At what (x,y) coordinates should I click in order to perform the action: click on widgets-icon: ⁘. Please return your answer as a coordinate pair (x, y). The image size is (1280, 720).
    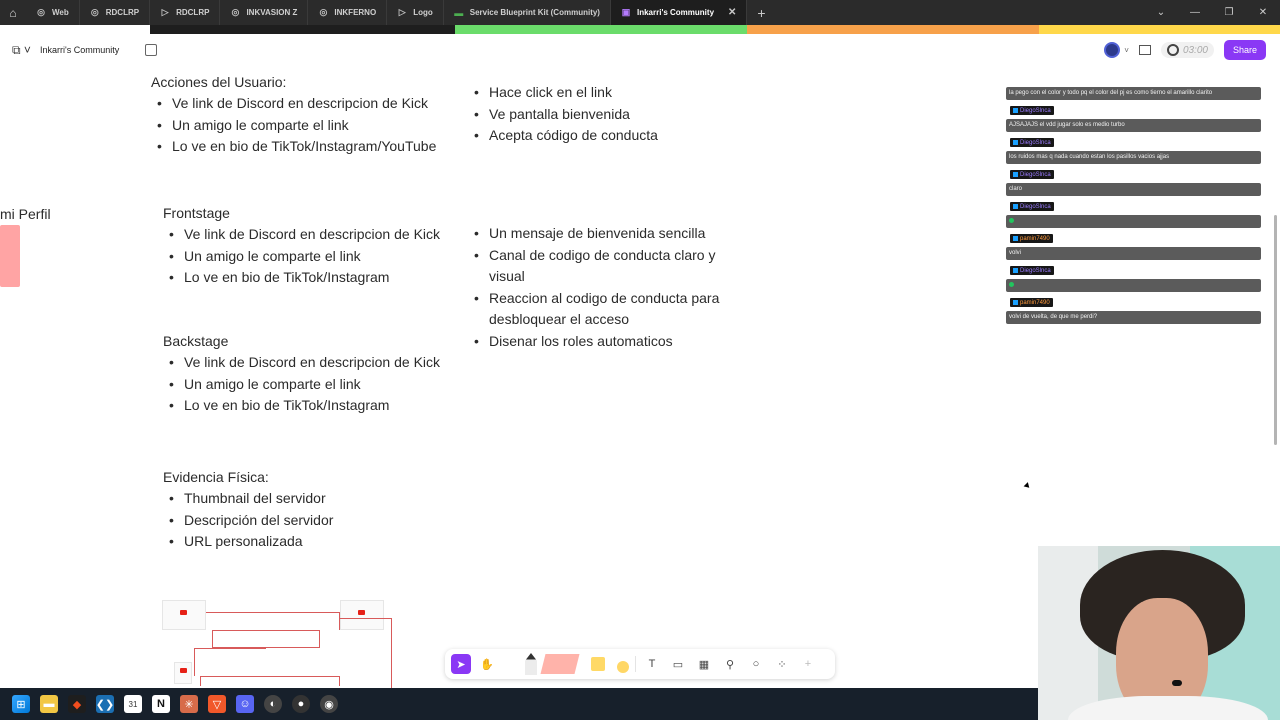
    Looking at the image, I should click on (782, 664).